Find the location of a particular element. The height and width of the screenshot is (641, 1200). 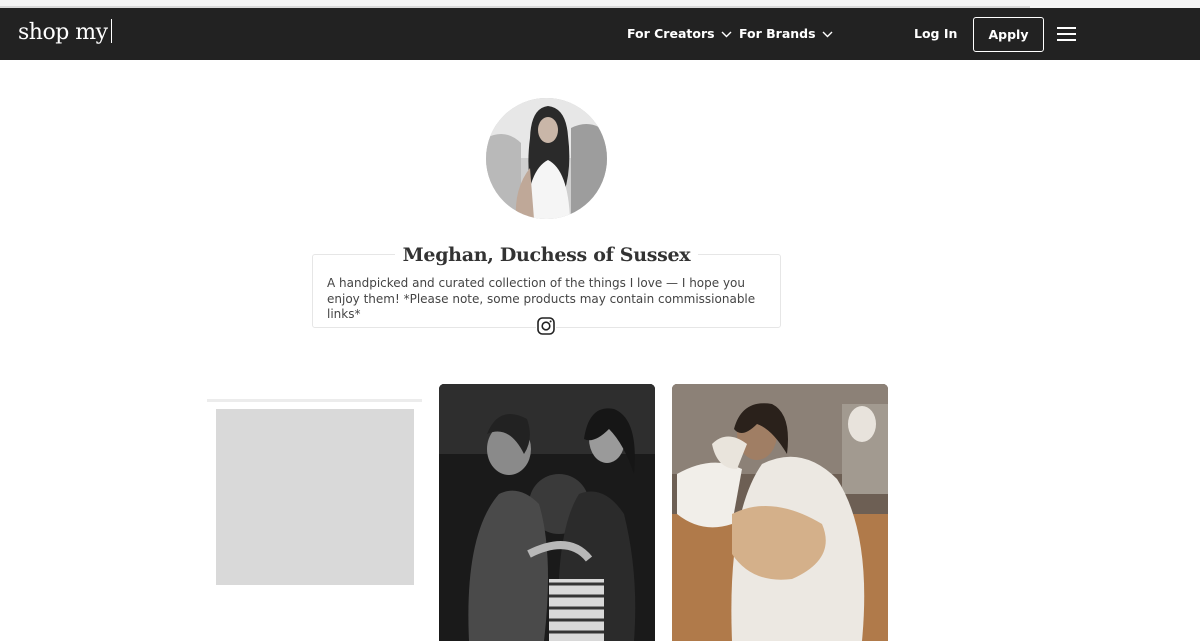

profile-name-wrap: Meghan, Duchess of Sussex is located at coordinates (546, 255).